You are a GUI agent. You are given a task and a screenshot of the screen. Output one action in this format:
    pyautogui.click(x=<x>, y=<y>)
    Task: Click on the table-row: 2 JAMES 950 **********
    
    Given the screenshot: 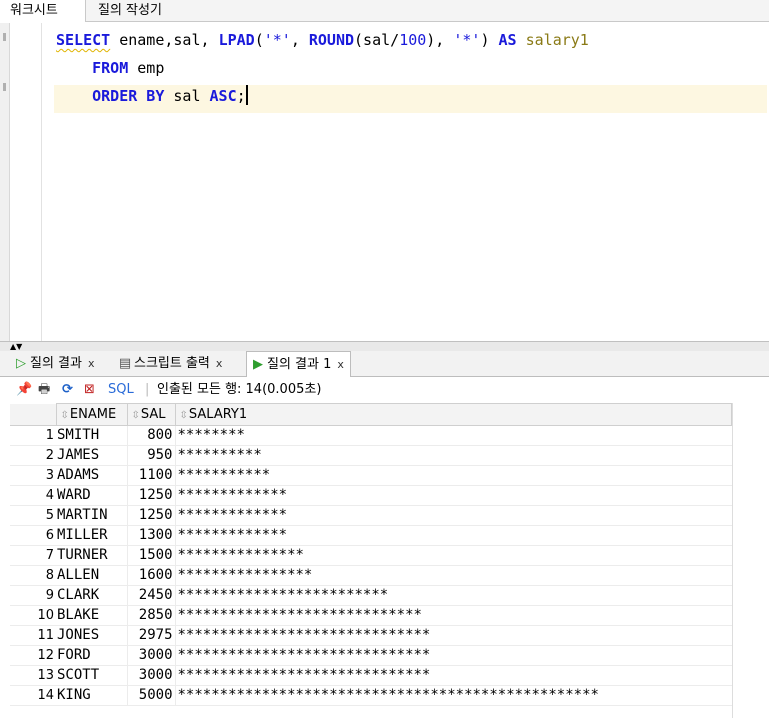 What is the action you would take?
    pyautogui.click(x=371, y=455)
    